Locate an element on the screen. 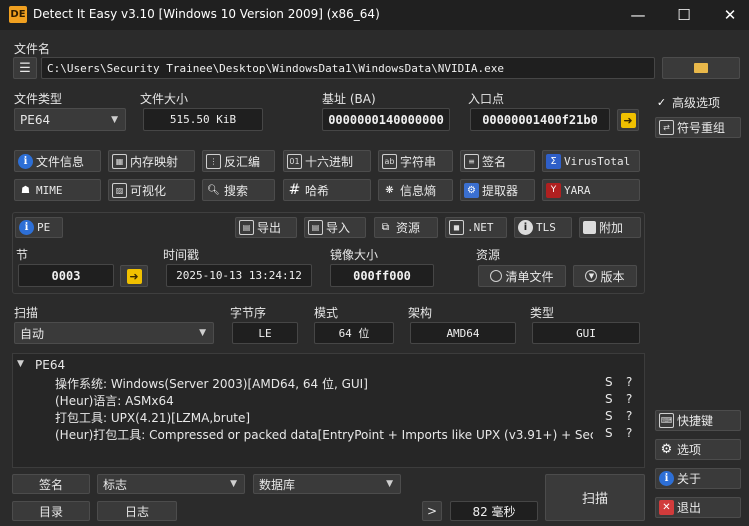 The width and height of the screenshot is (749, 526). visualization-label: 可视化 is located at coordinates (148, 190).